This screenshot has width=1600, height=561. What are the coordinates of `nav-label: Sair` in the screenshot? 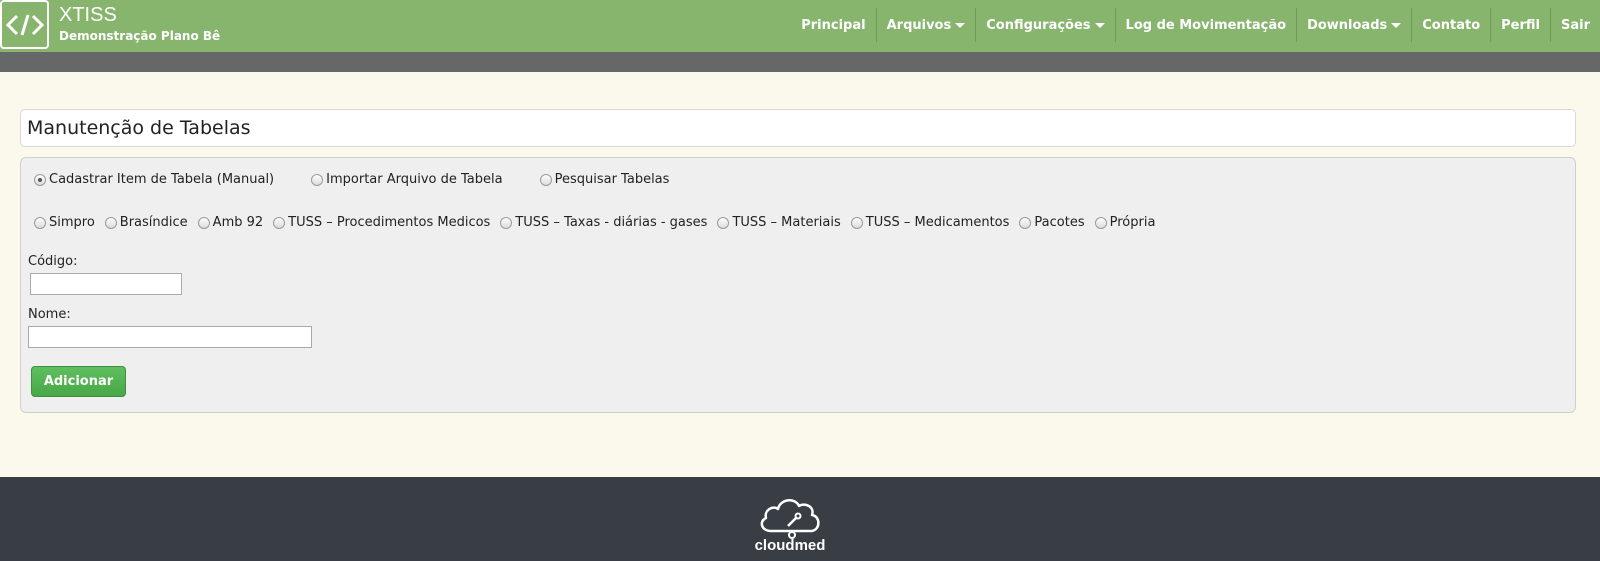 It's located at (1575, 25).